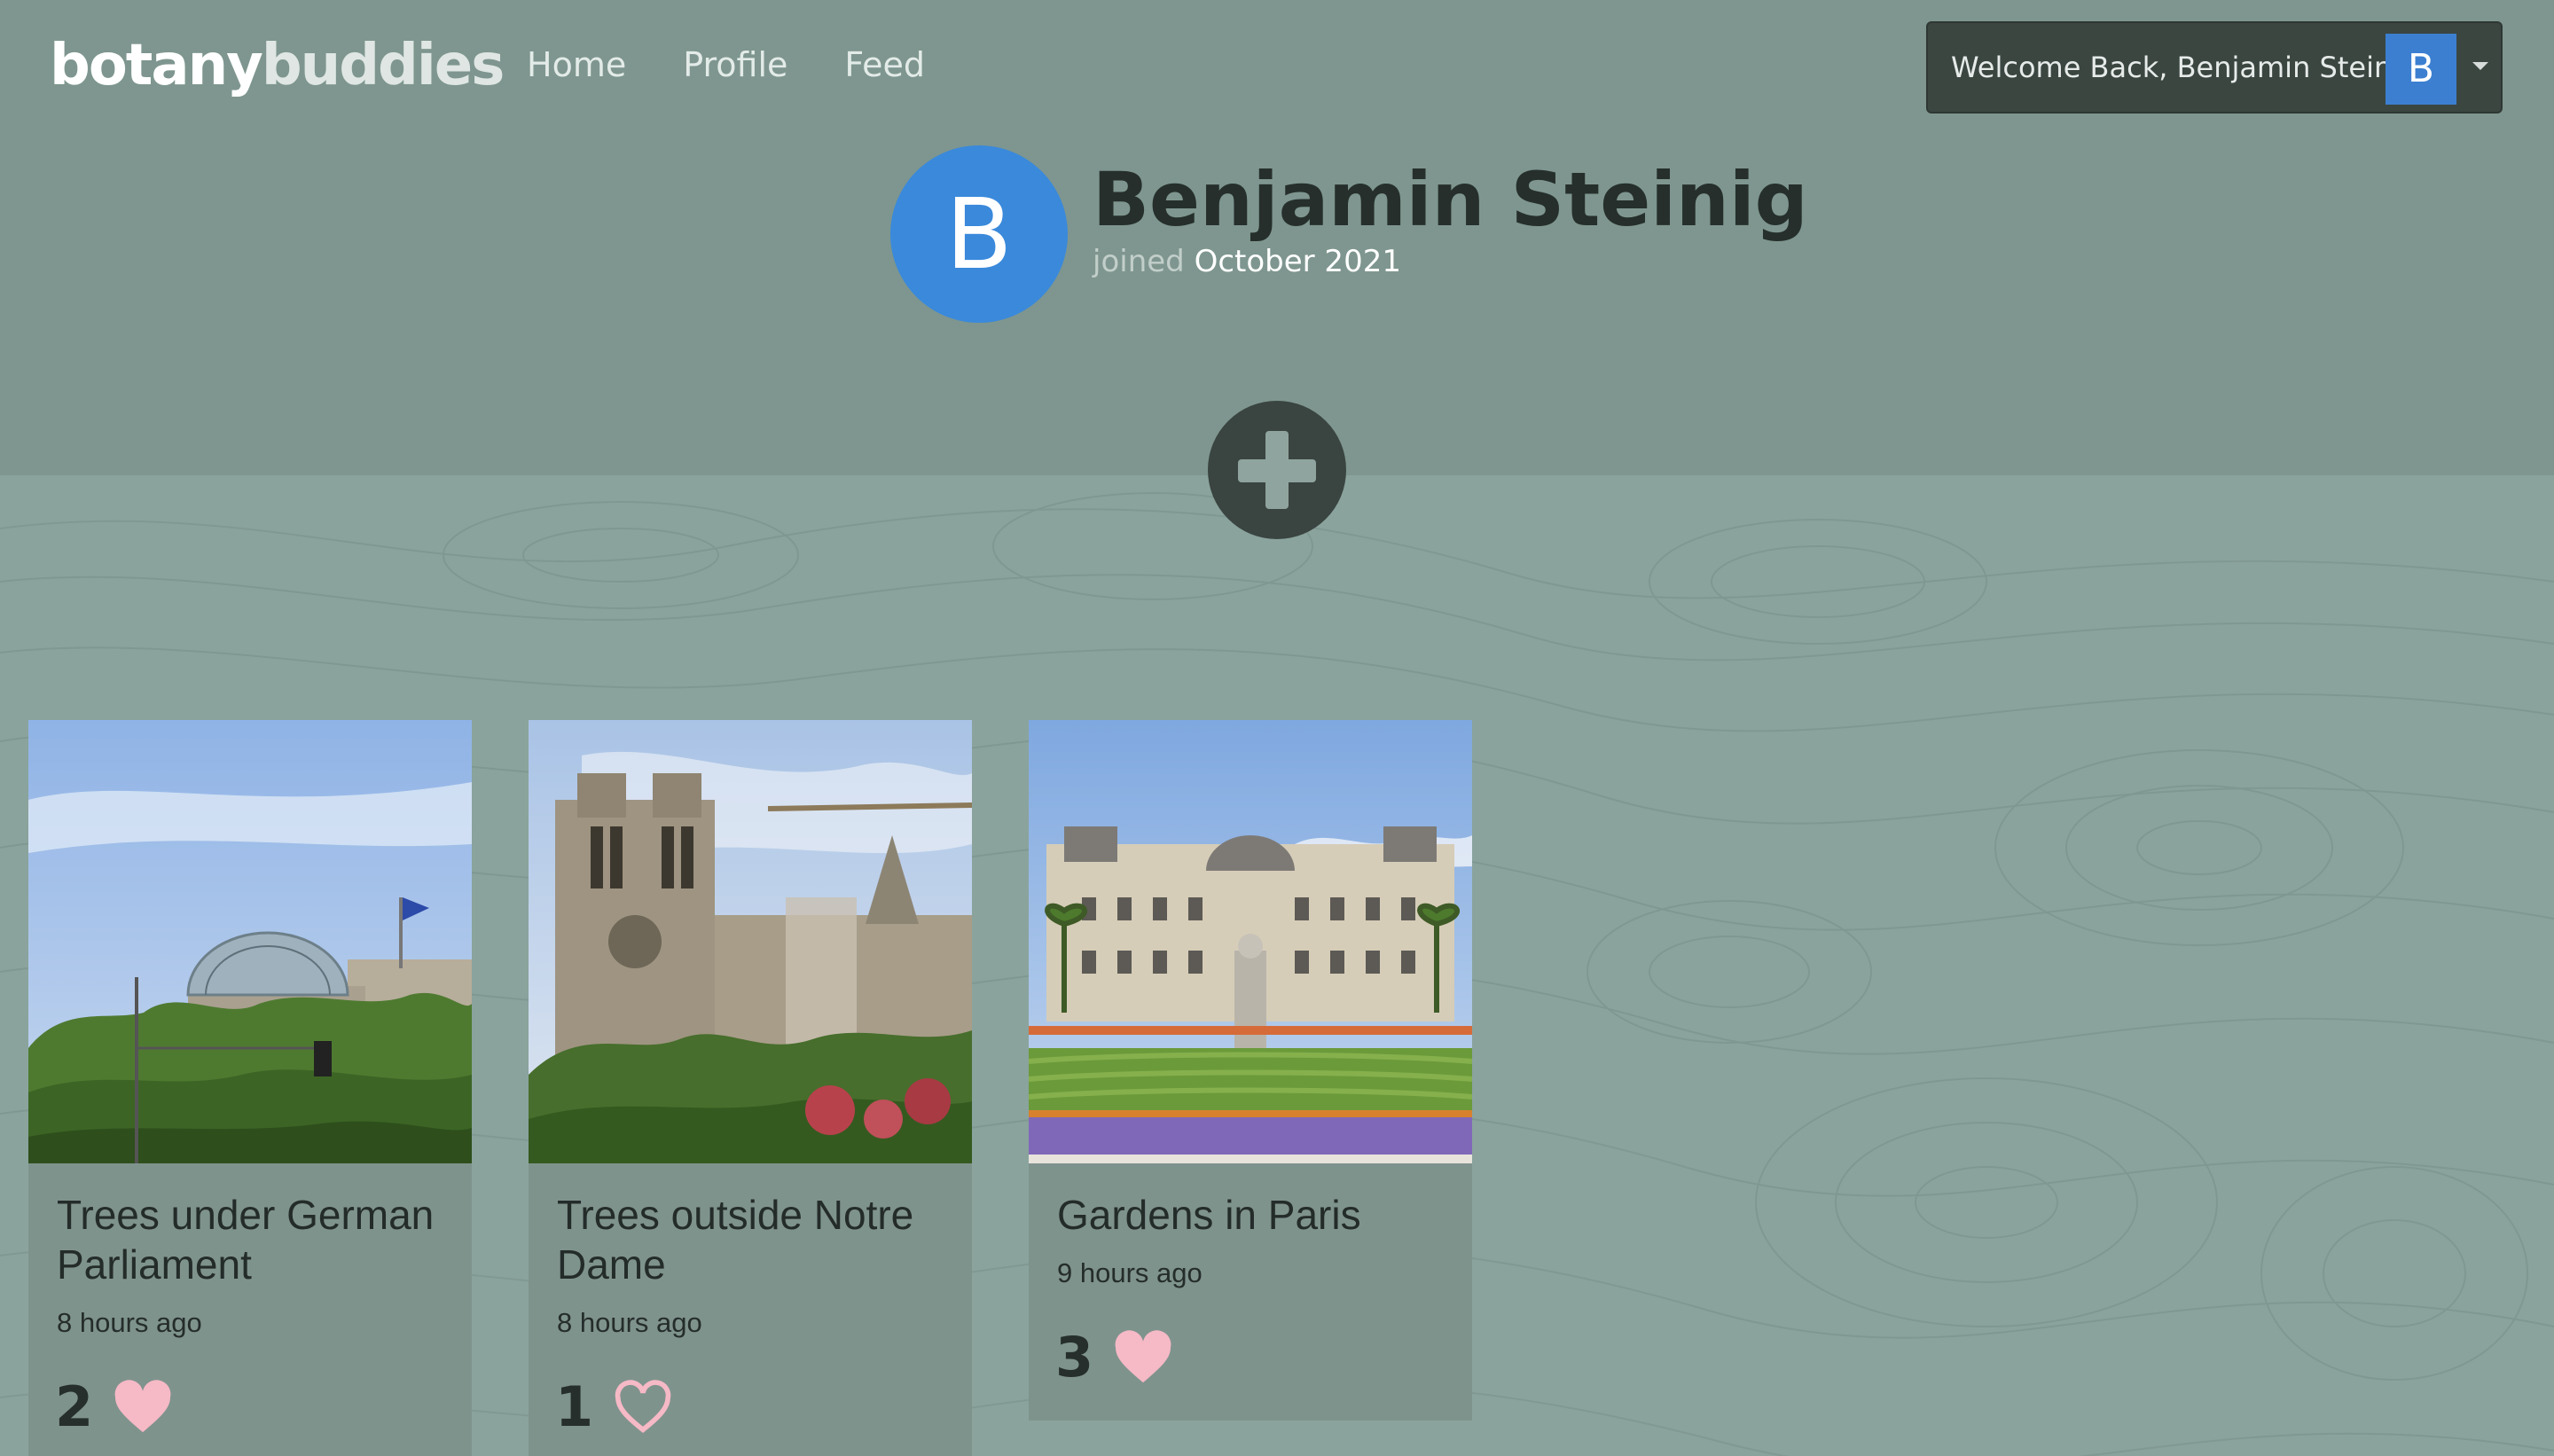 The image size is (2554, 1456). What do you see at coordinates (74, 1406) in the screenshot?
I see `like-count: 2` at bounding box center [74, 1406].